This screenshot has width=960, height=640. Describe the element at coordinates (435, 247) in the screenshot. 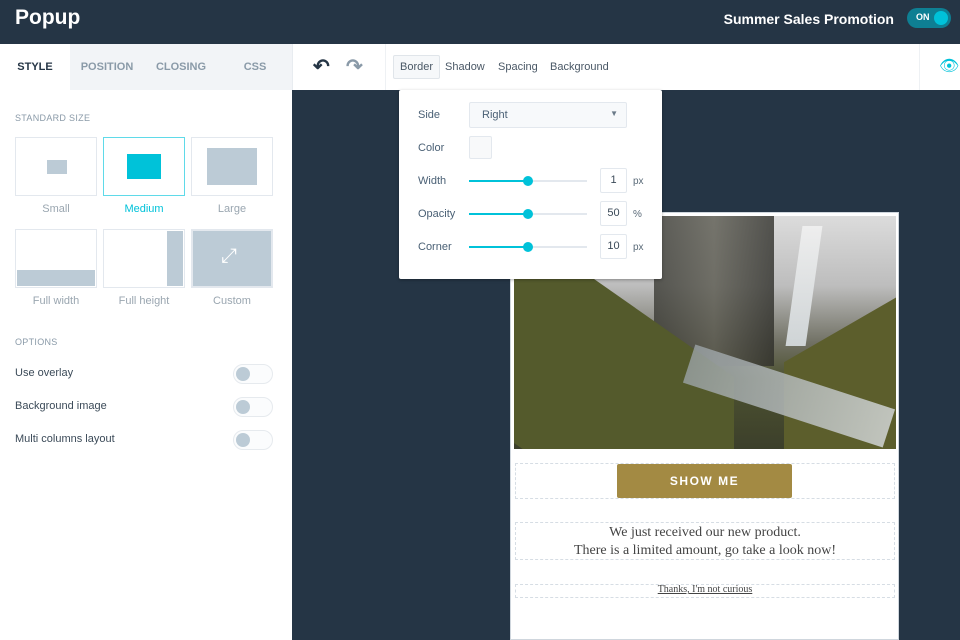

I see `corner-label: Corner` at that location.